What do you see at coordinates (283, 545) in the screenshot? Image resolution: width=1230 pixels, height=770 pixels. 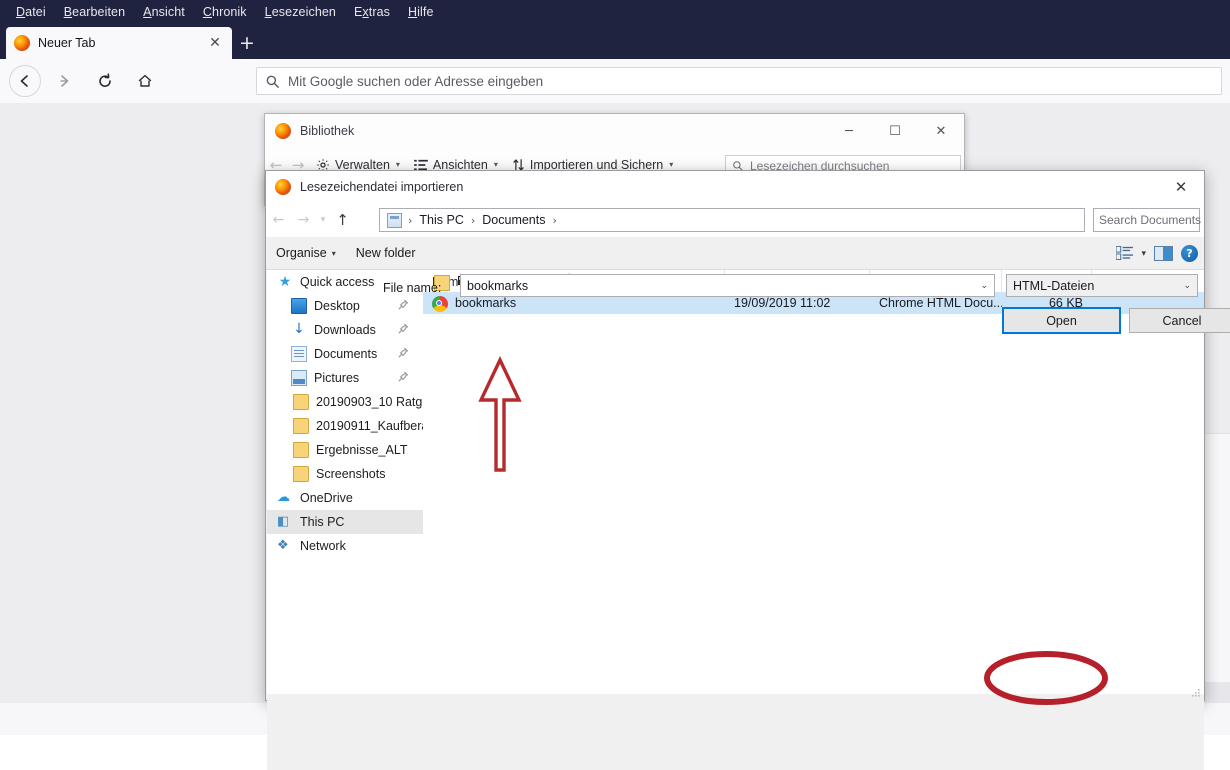 I see `network-icon: ❖` at bounding box center [283, 545].